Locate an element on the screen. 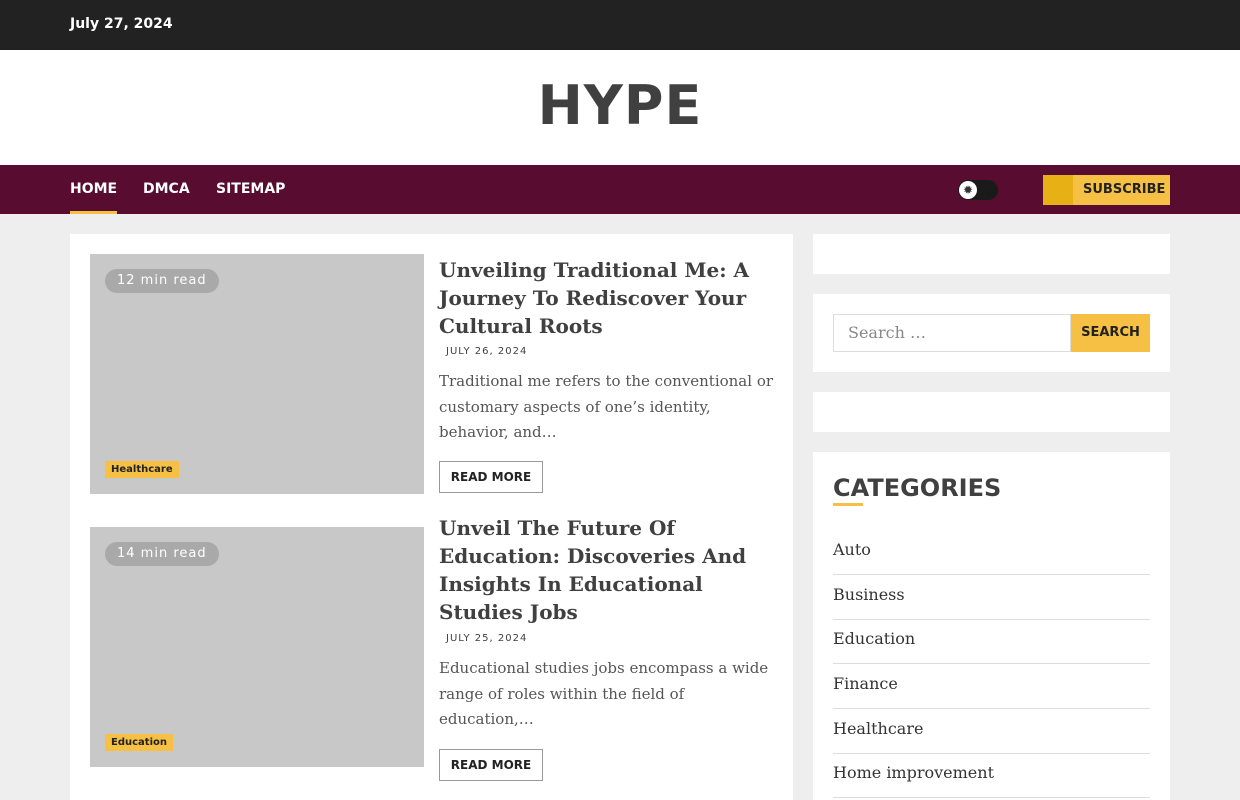 This screenshot has height=800, width=1240. nav-item-dmca: DMCA is located at coordinates (166, 197).